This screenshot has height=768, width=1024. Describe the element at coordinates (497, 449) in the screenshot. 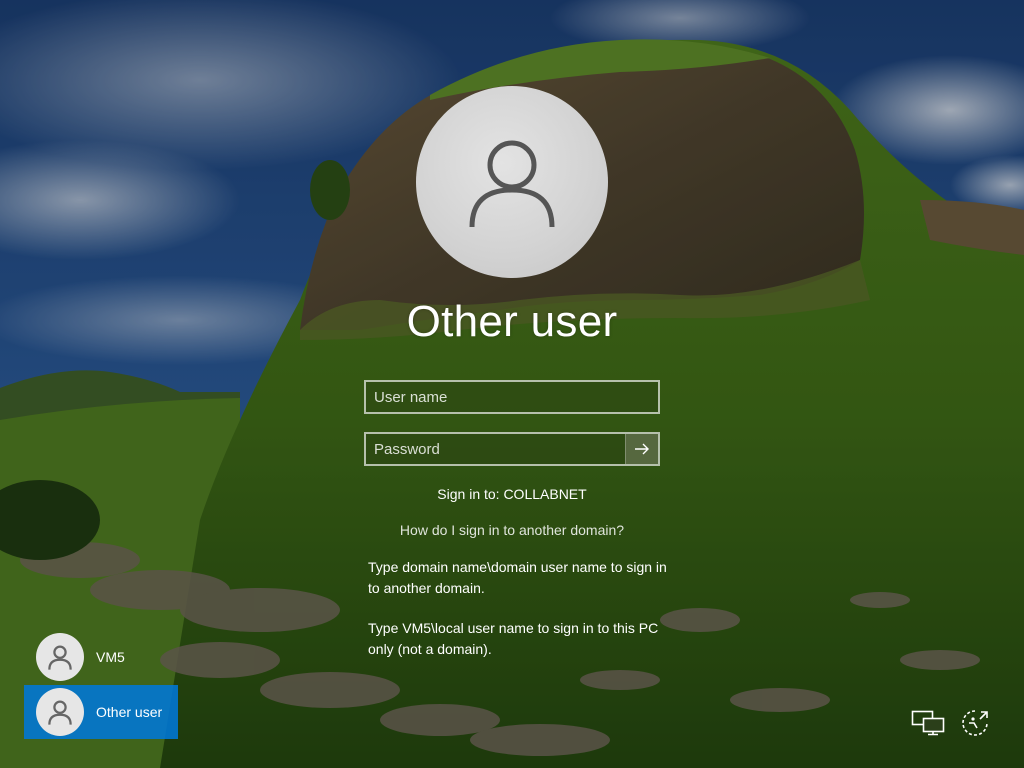

I see `password-input` at that location.